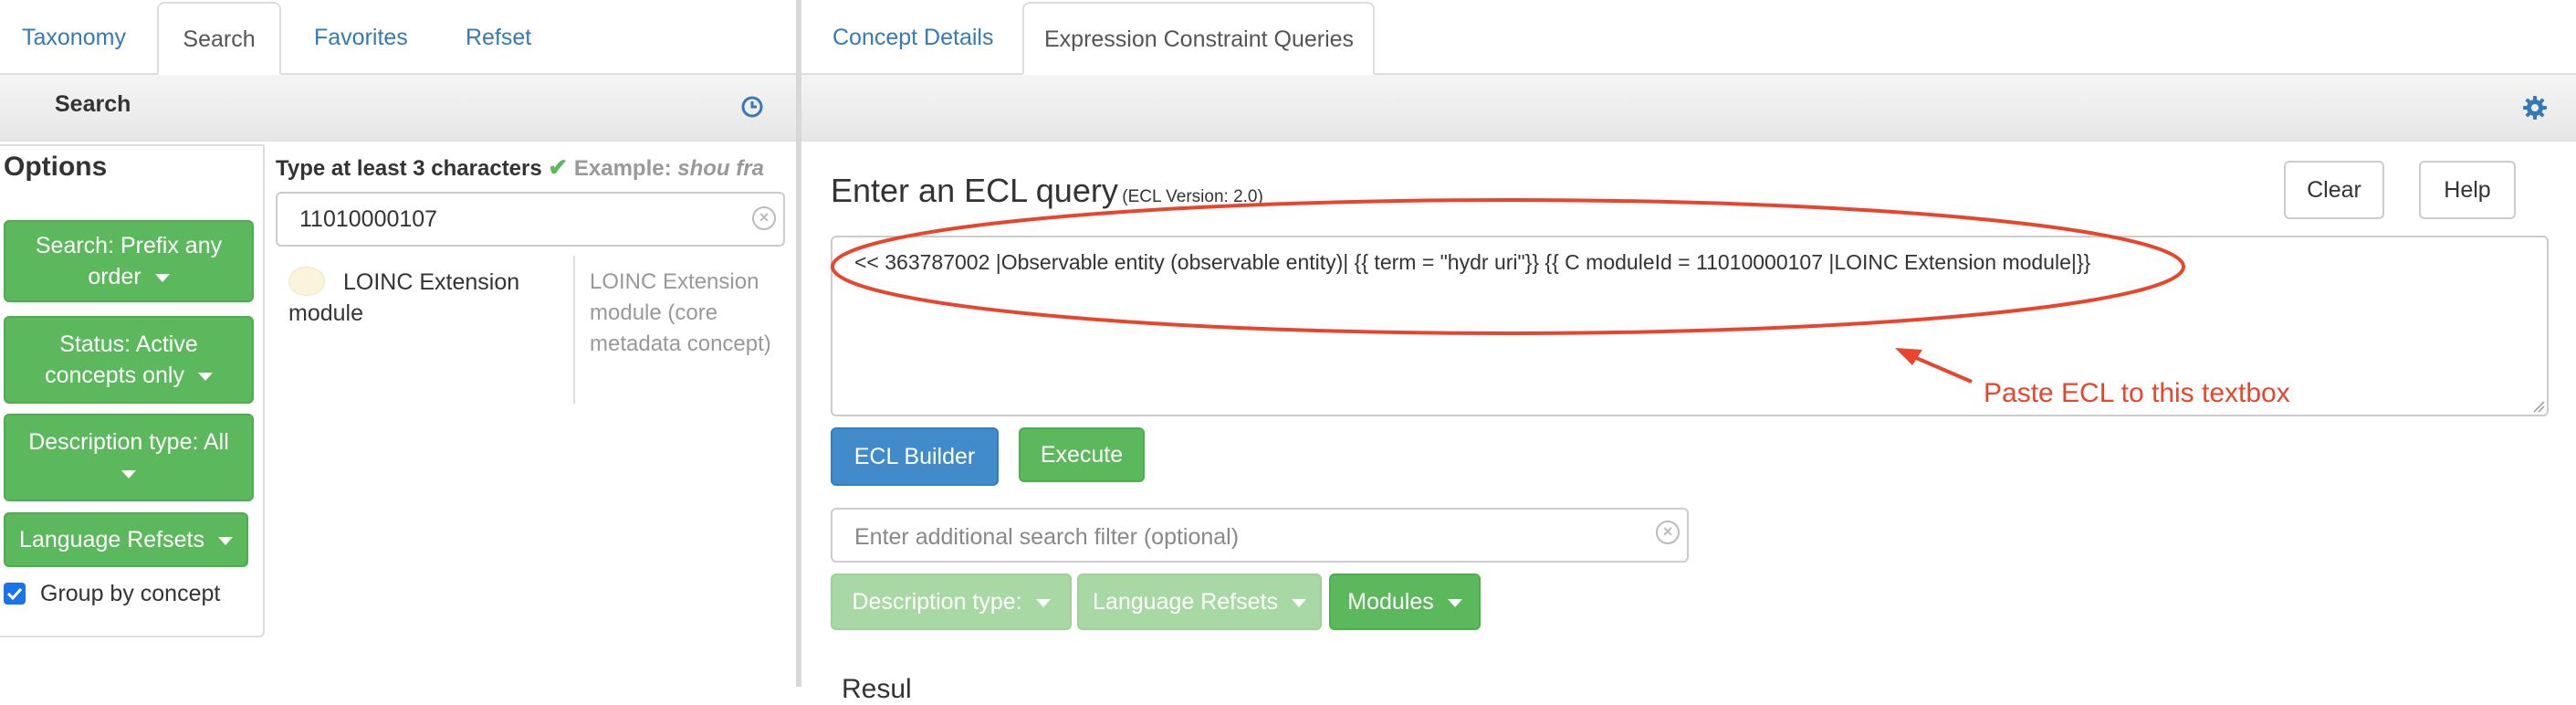  Describe the element at coordinates (1508, 266) in the screenshot. I see `annotation-ellipse` at that location.